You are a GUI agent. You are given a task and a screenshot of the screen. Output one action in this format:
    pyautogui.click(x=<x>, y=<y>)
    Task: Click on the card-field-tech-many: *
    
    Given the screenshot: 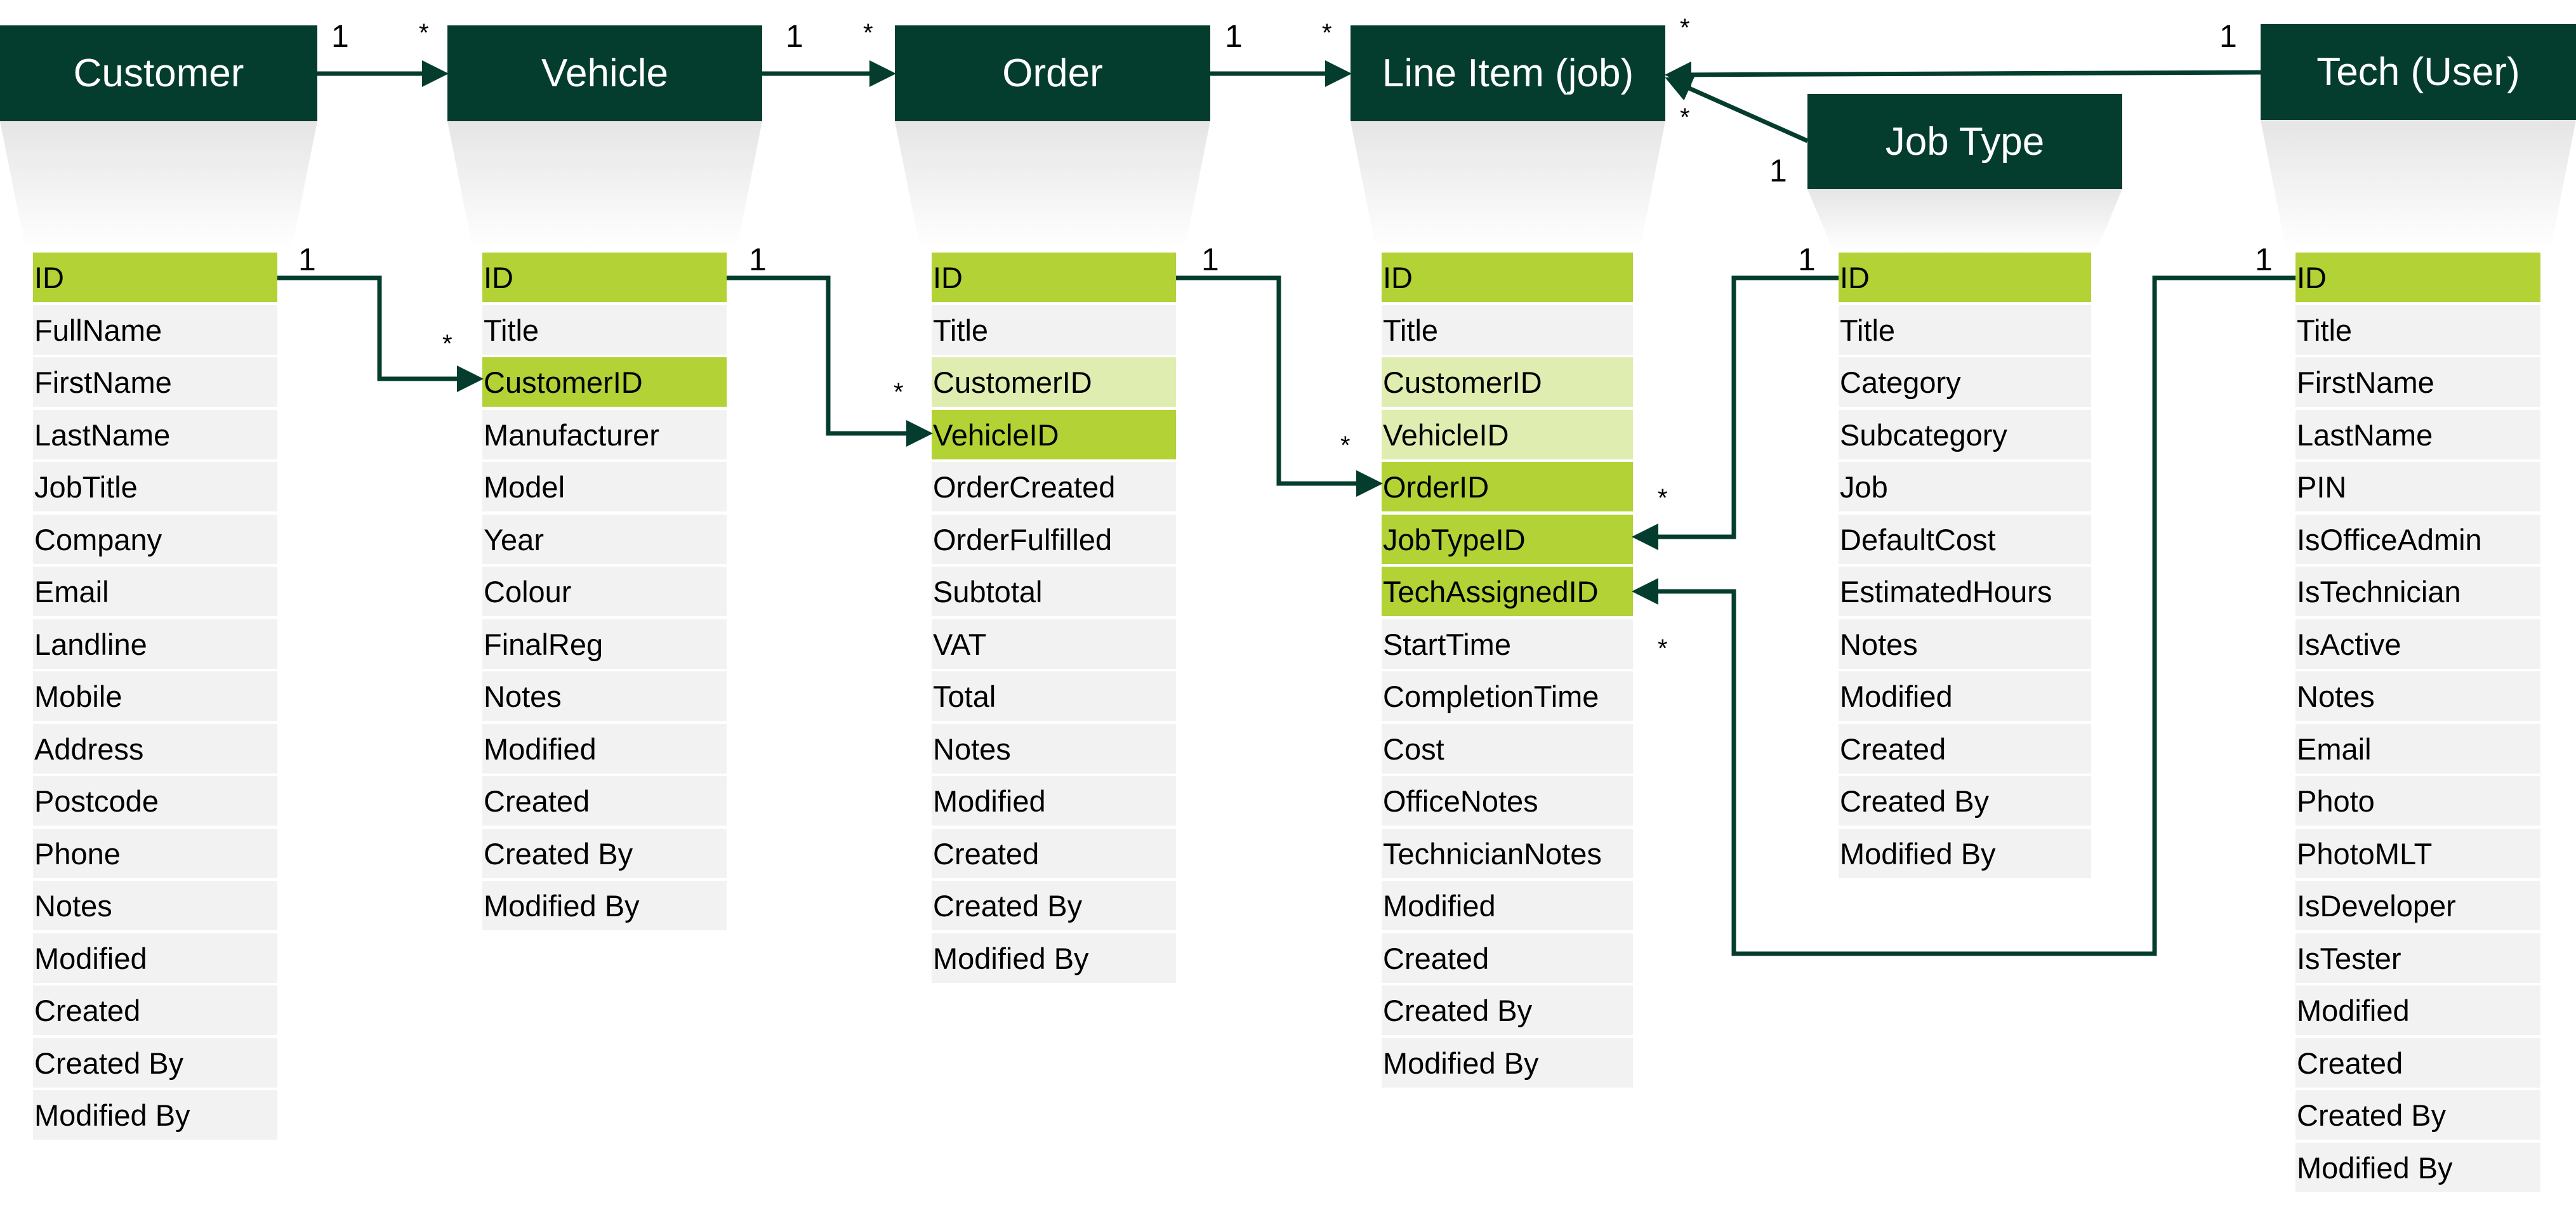 What is the action you would take?
    pyautogui.click(x=1663, y=648)
    